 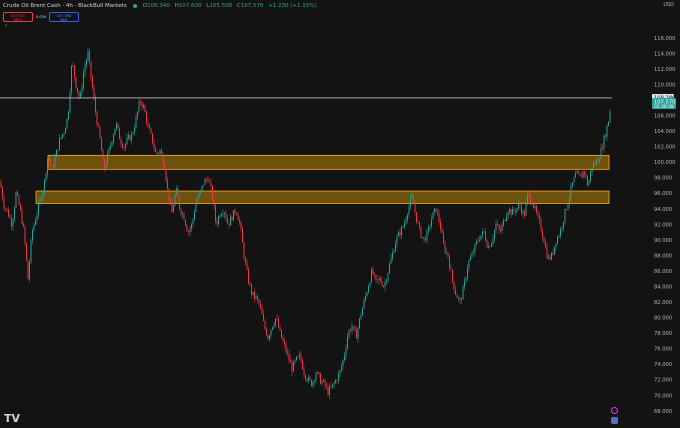 I want to click on buy-label: BUY, so click(x=64, y=20).